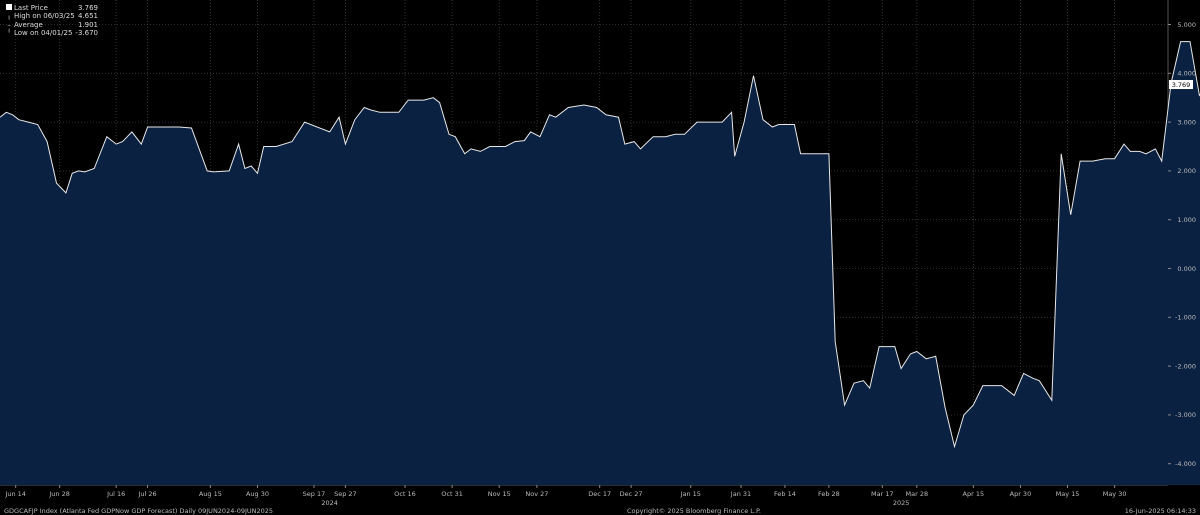 This screenshot has width=1200, height=515. I want to click on x-tick-label: Jan 15, so click(690, 494).